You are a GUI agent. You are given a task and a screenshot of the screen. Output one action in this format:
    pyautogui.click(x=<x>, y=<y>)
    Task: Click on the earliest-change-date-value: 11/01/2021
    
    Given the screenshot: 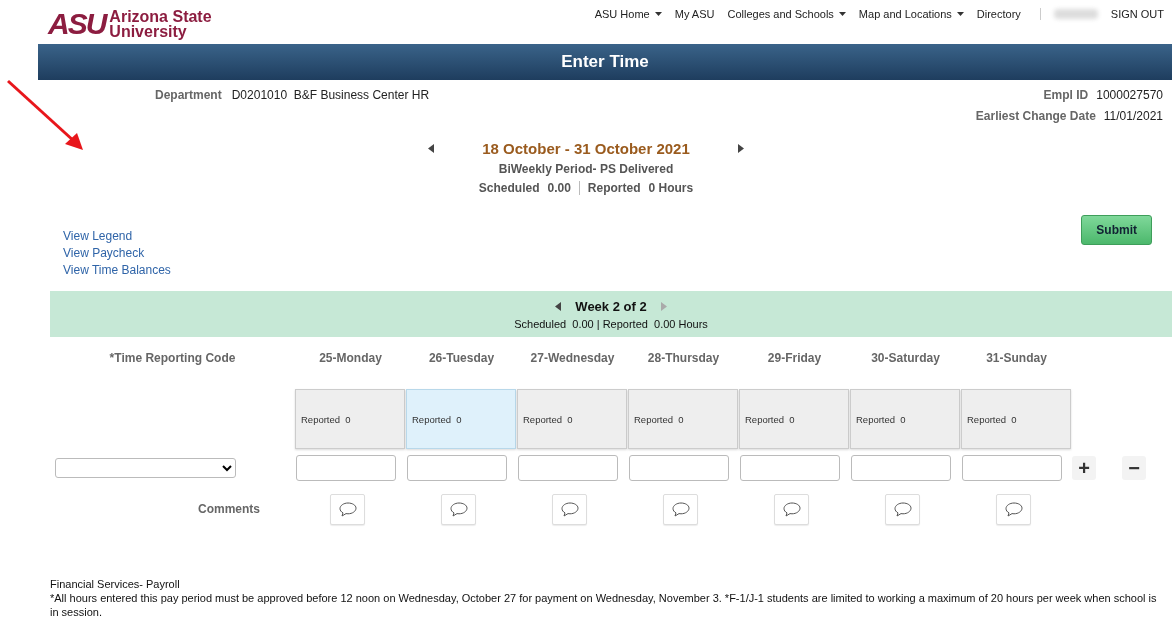 What is the action you would take?
    pyautogui.click(x=1133, y=116)
    